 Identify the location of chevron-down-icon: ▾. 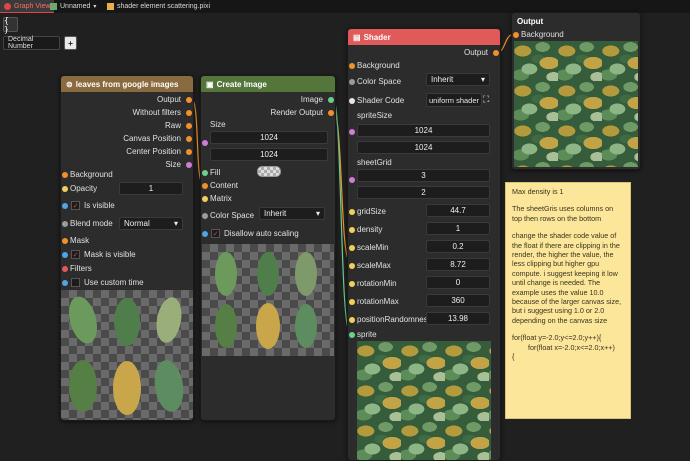
(317, 213).